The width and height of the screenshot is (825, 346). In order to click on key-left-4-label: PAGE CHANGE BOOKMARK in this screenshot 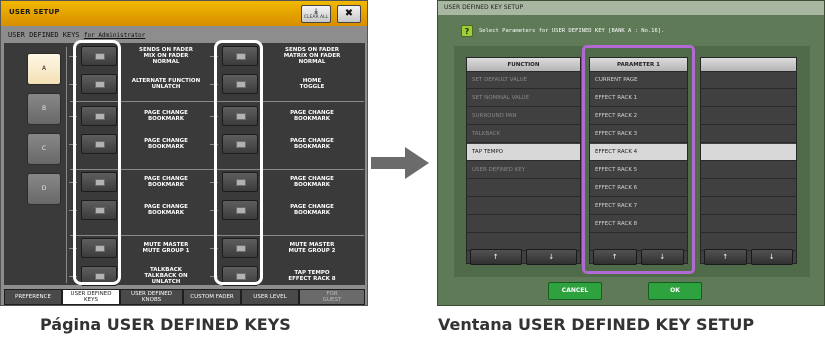, I will do `click(166, 144)`.